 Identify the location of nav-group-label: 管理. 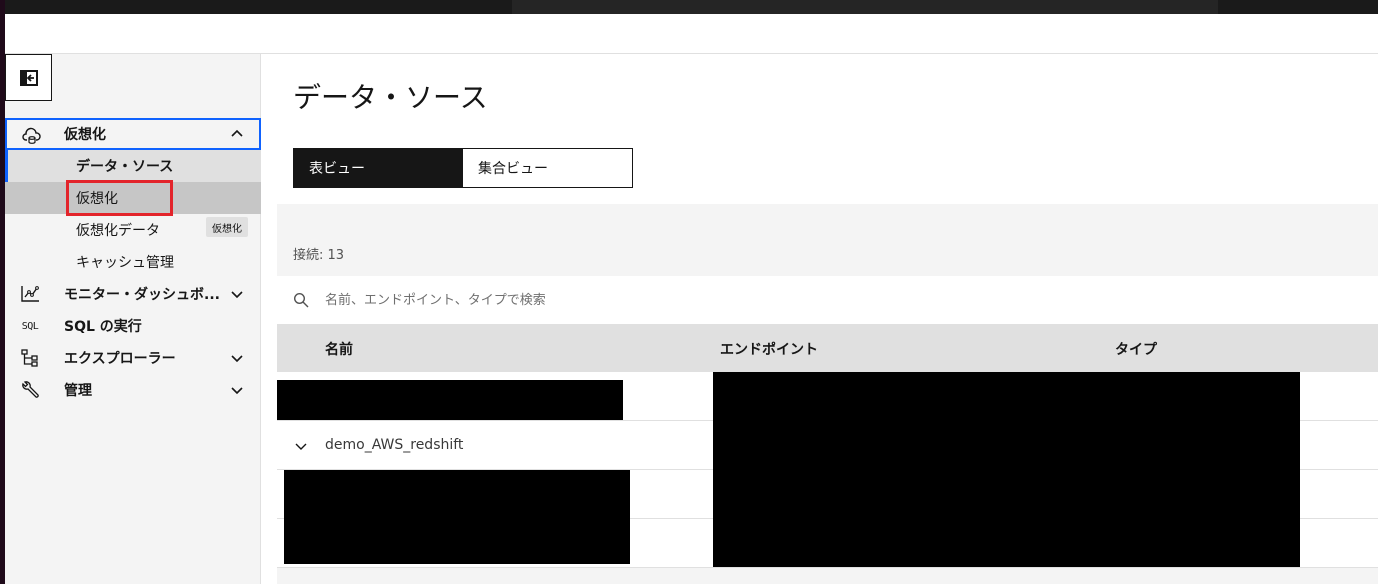
(78, 391).